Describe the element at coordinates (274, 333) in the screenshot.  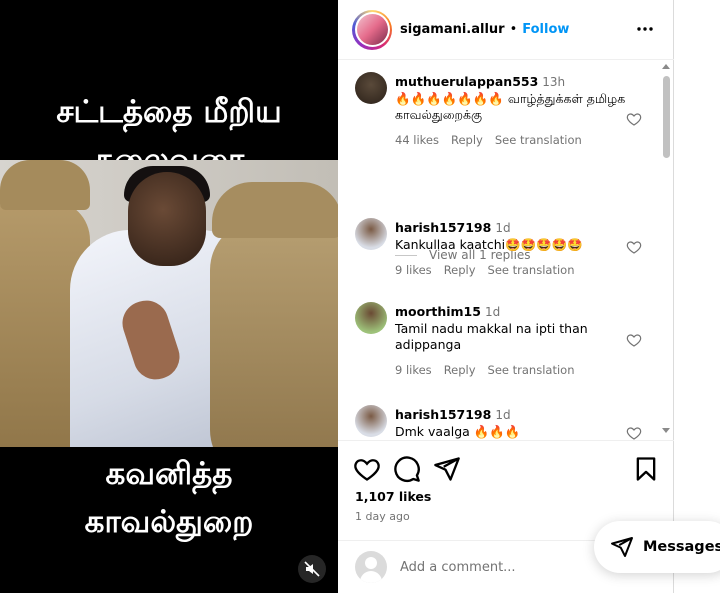
I see `police-officer-right` at that location.